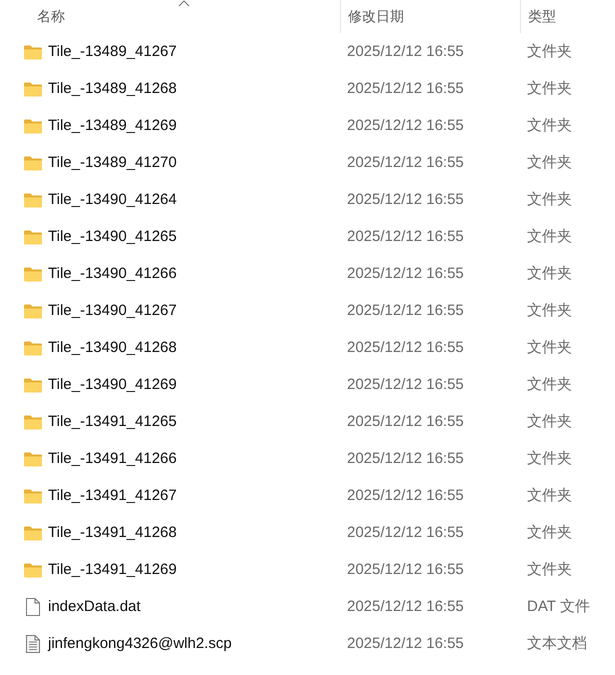 The width and height of the screenshot is (615, 675). Describe the element at coordinates (140, 643) in the screenshot. I see `file-name: jinfengkong4326@wlh2.scp` at that location.